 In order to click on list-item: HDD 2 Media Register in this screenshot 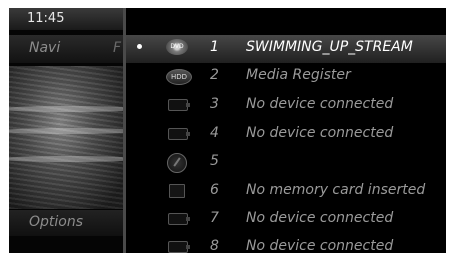, I will do `click(286, 77)`.